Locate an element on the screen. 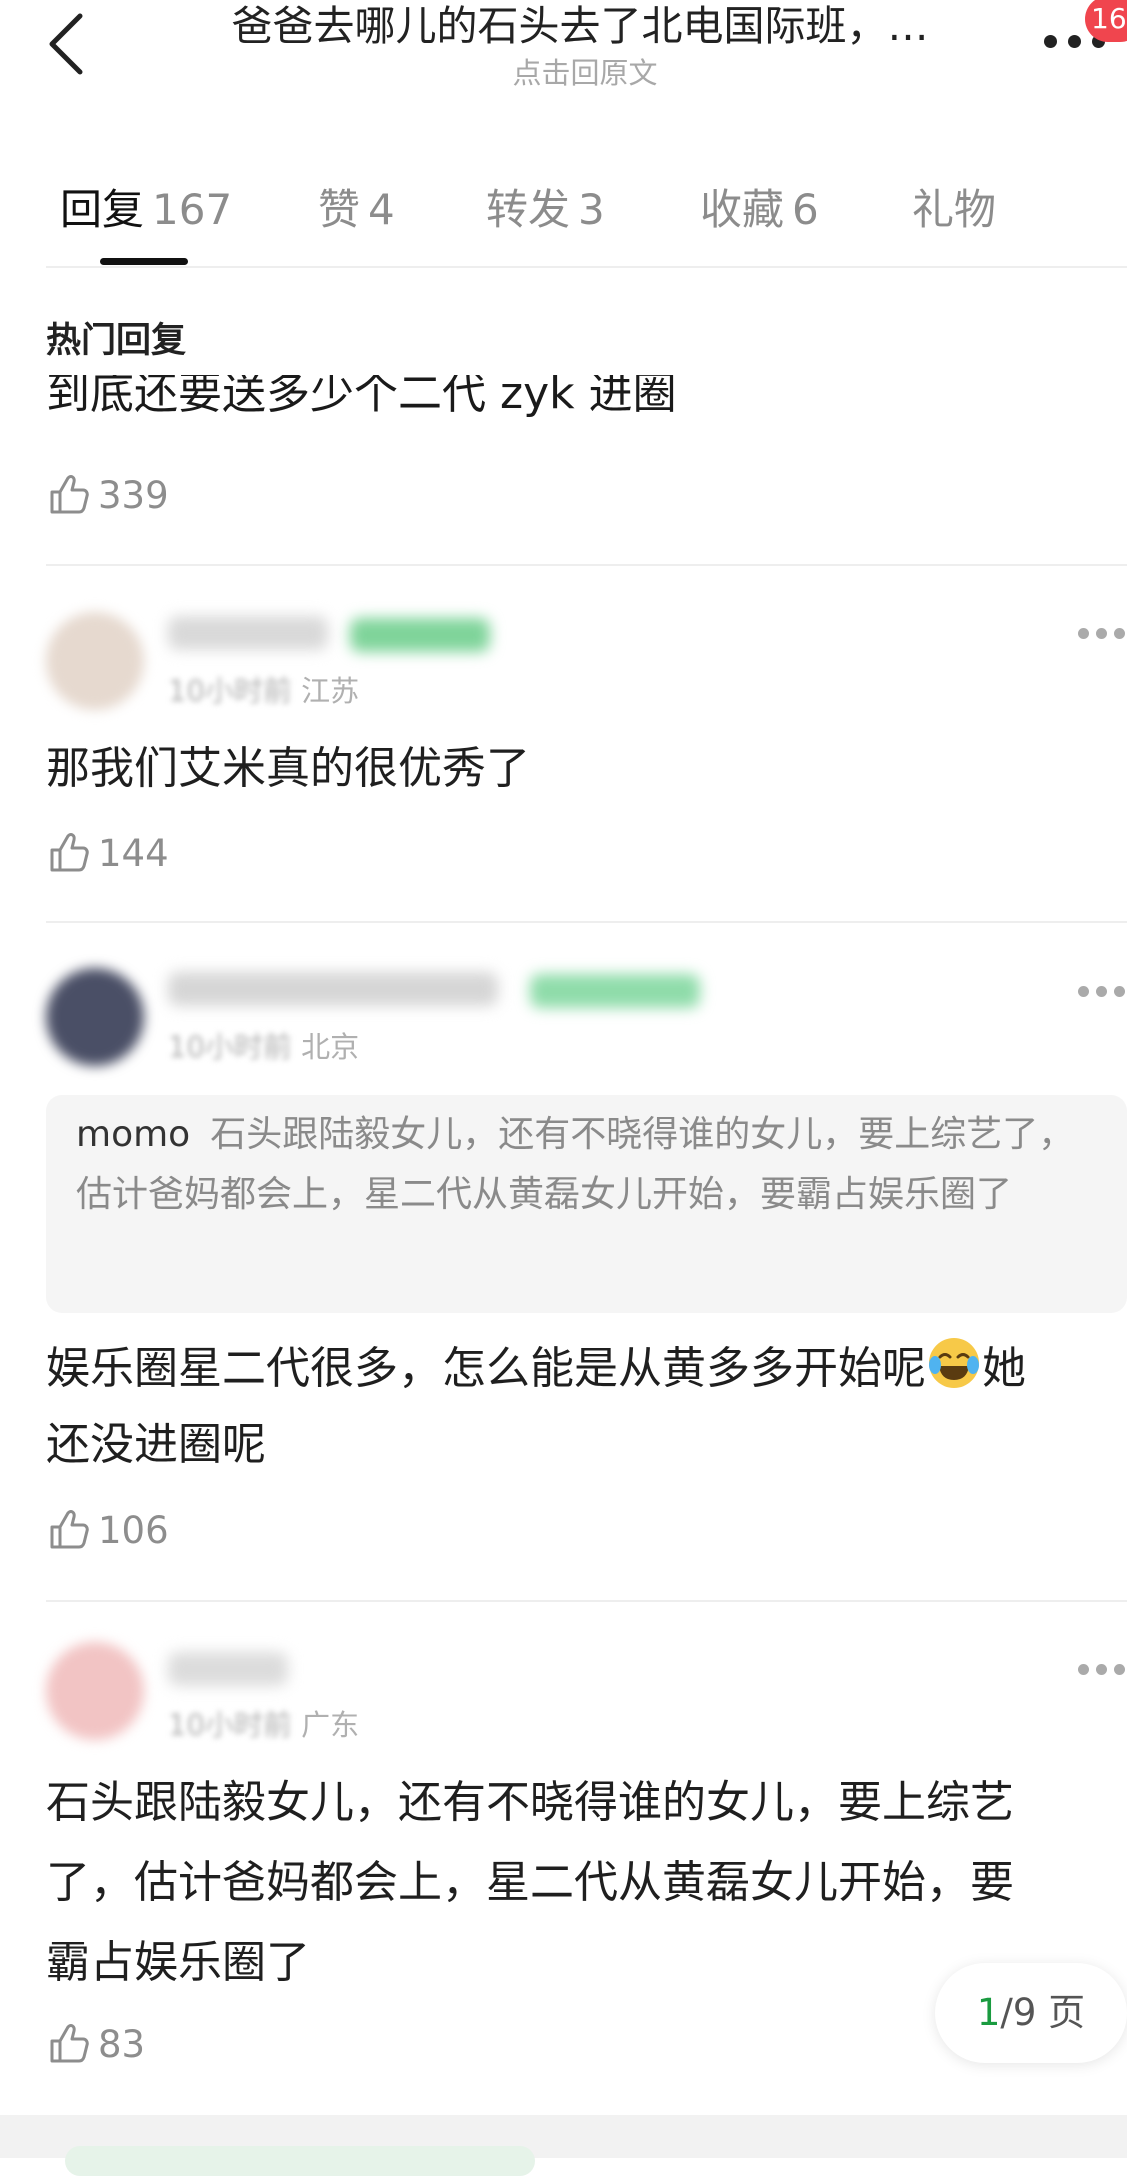 The width and height of the screenshot is (1127, 2176). active-tab-indicator is located at coordinates (144, 261).